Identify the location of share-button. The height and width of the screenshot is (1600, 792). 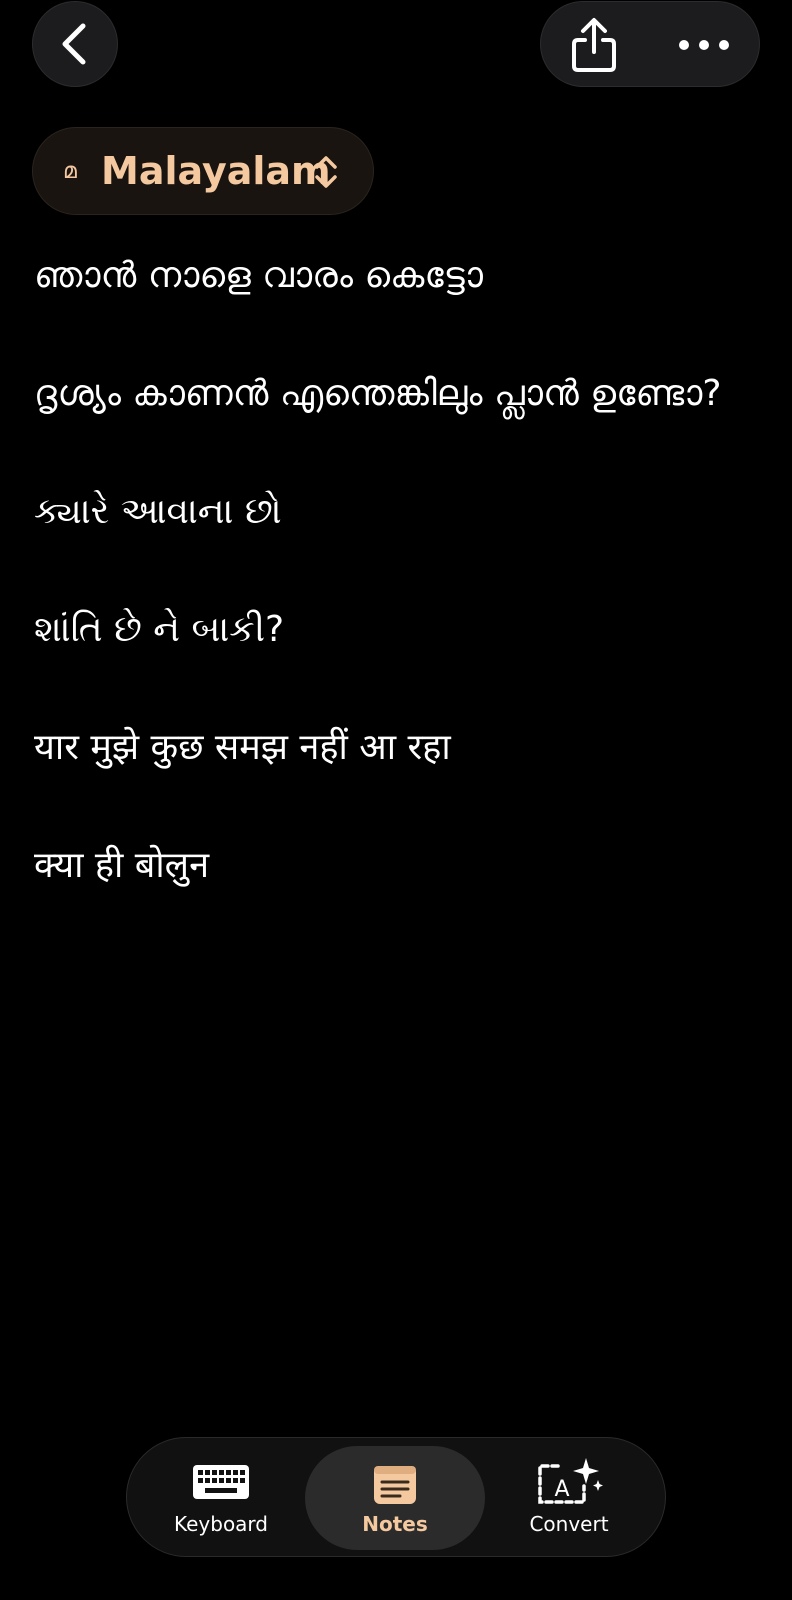
(594, 45).